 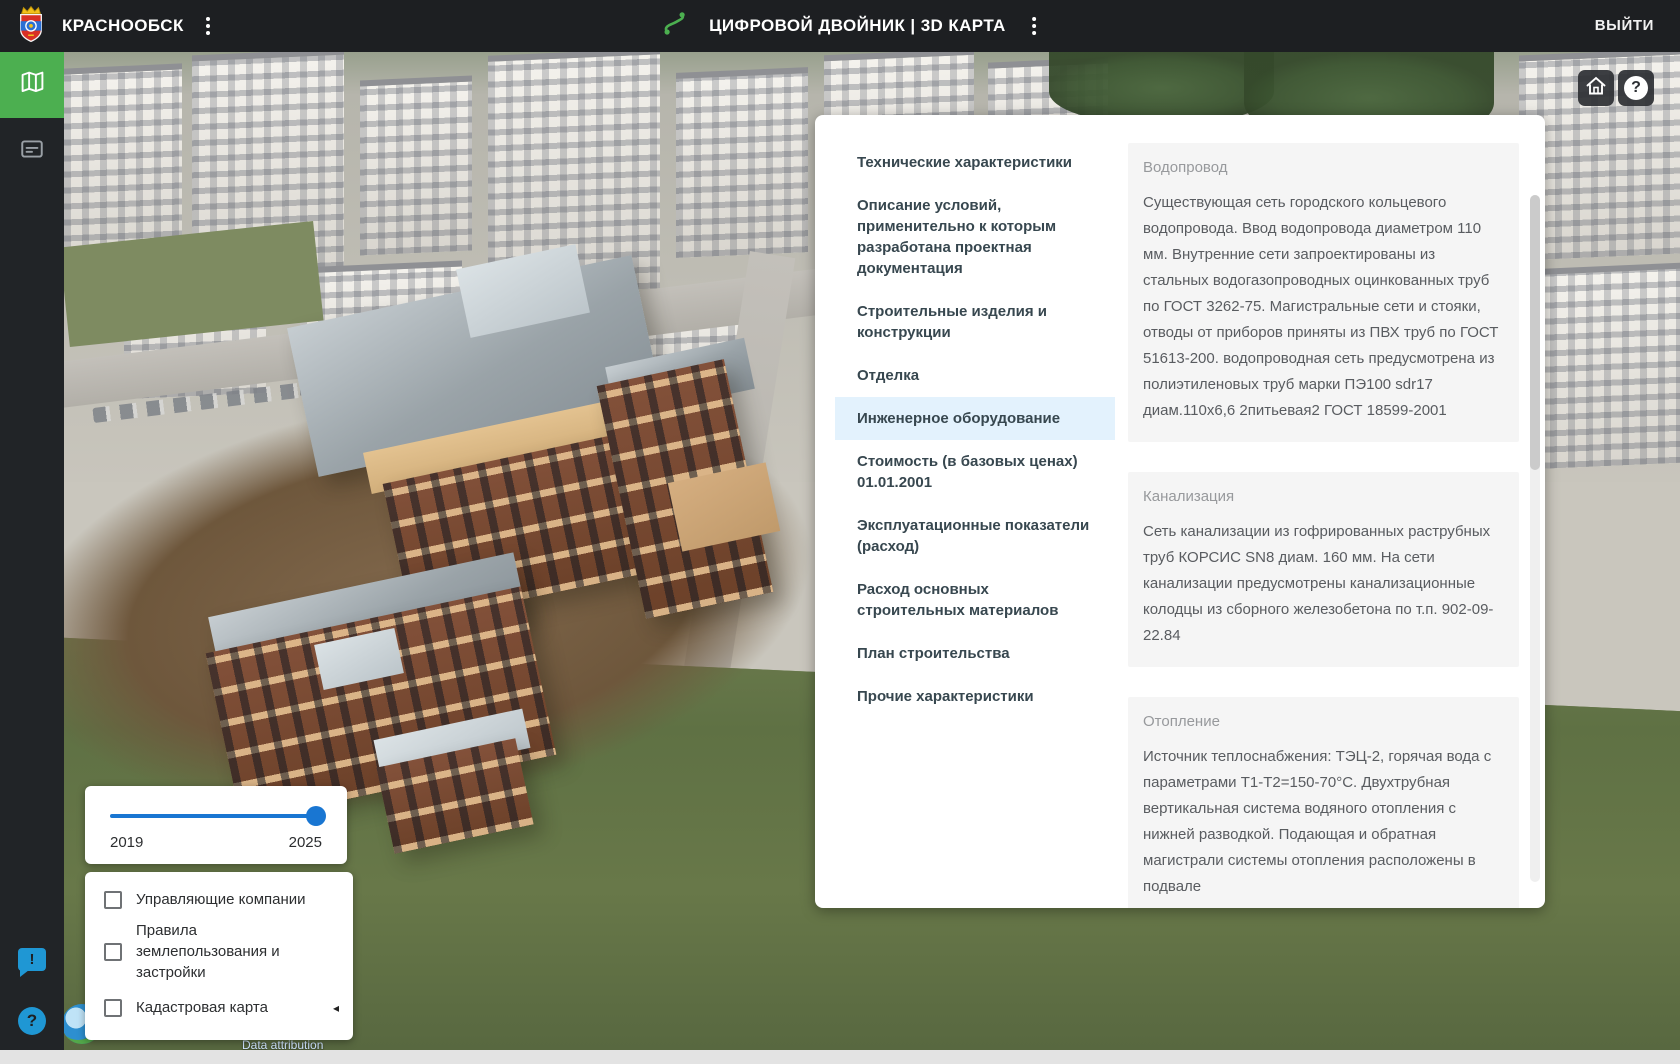 I want to click on home-icon, so click(x=1596, y=88).